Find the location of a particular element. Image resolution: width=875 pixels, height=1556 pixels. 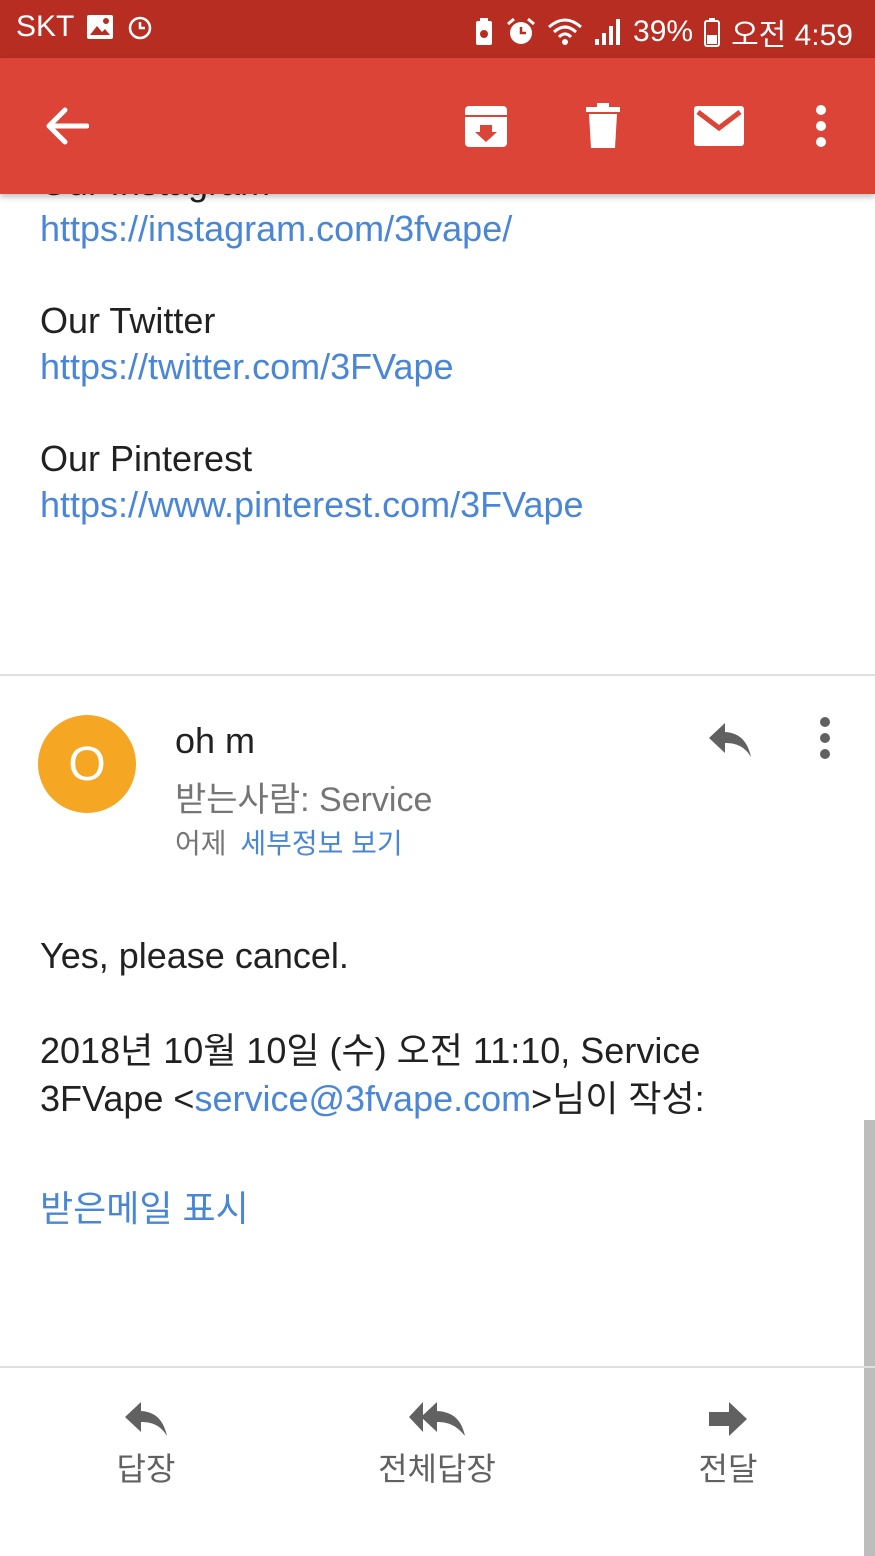

clock-time: 오전 4:59 is located at coordinates (792, 35).